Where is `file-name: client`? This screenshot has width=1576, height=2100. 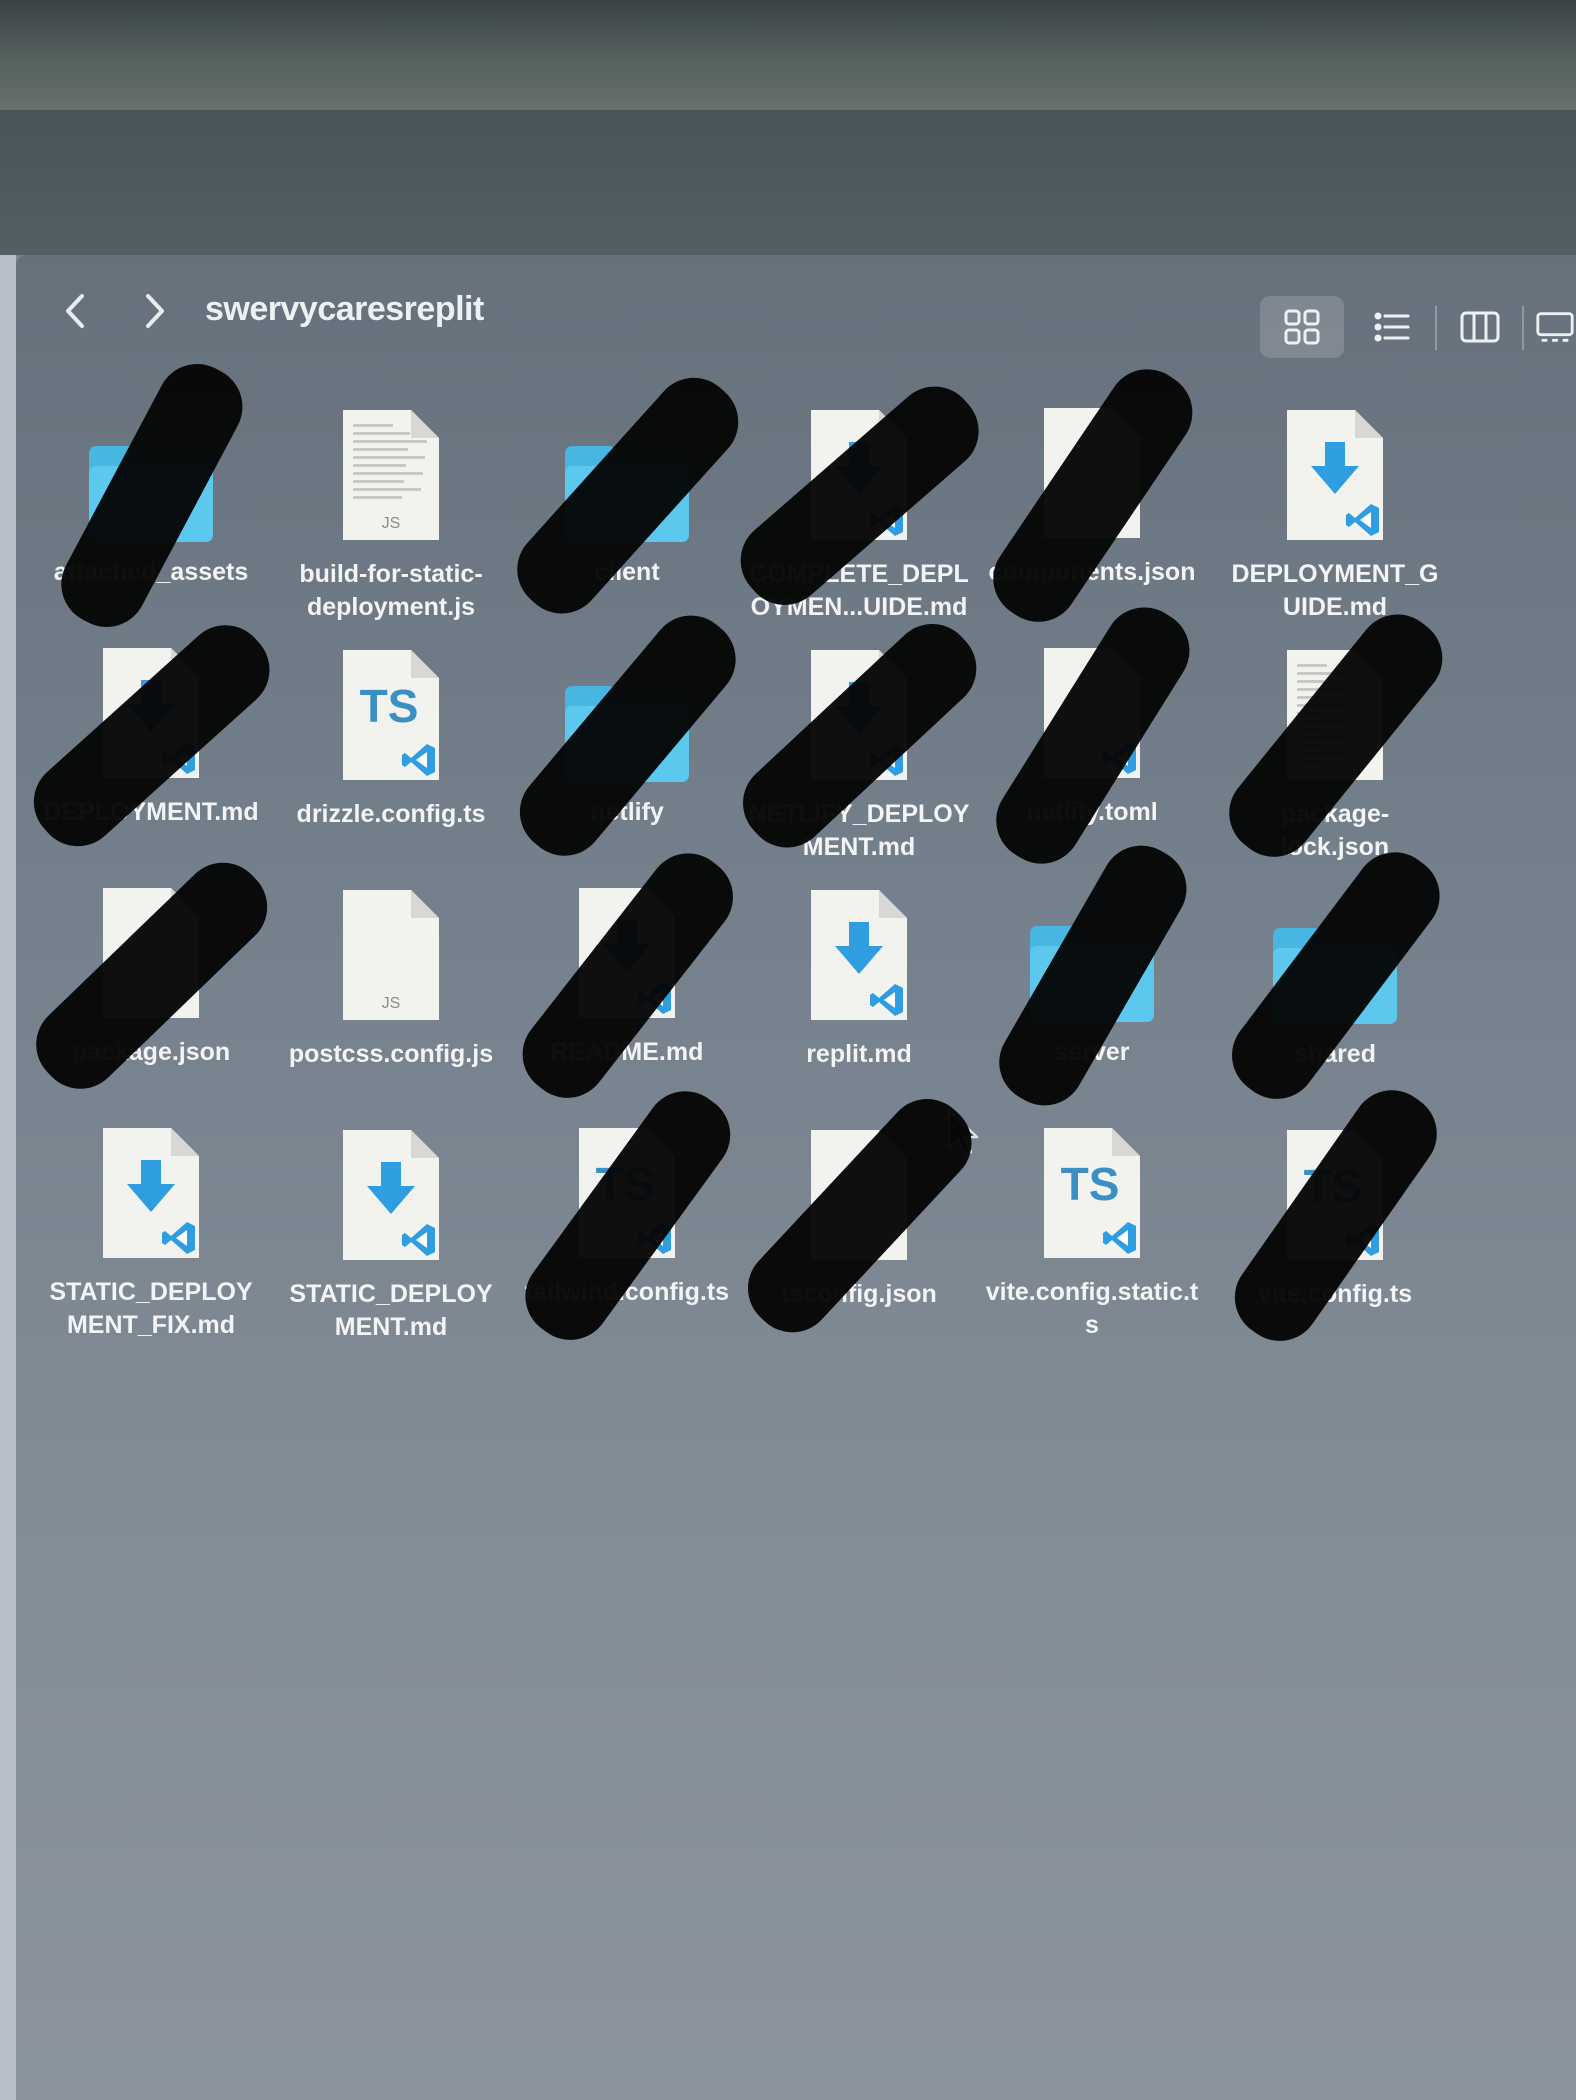
file-name: client is located at coordinates (627, 572).